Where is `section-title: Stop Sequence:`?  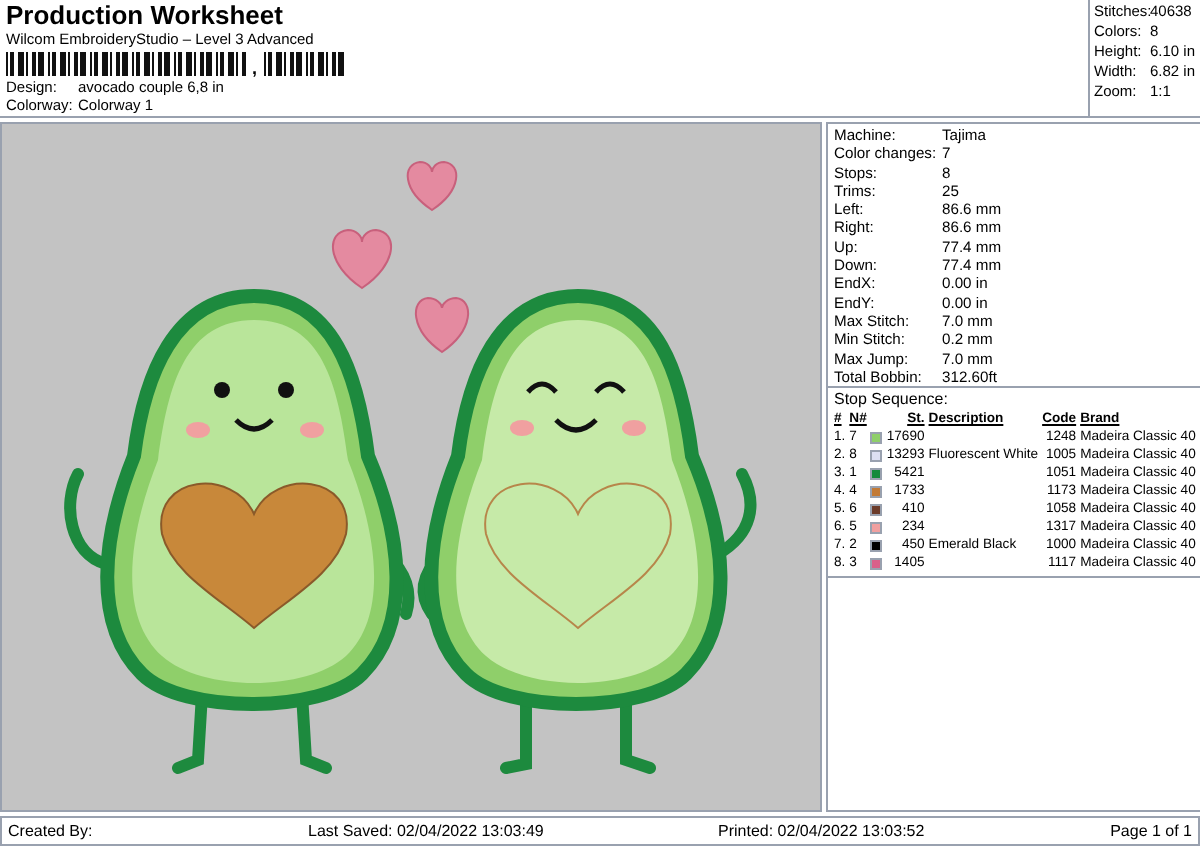
section-title: Stop Sequence: is located at coordinates (891, 399).